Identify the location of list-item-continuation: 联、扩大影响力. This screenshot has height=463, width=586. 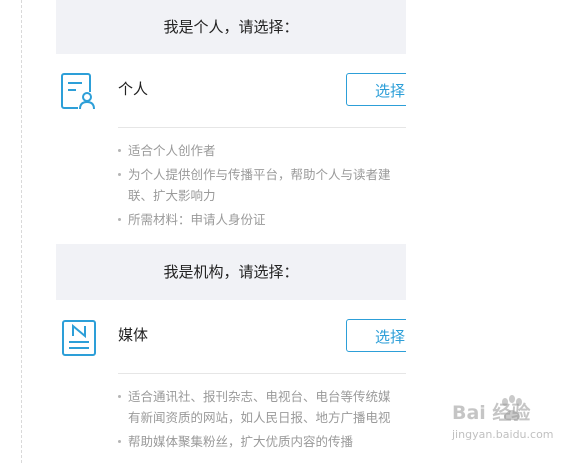
(172, 195).